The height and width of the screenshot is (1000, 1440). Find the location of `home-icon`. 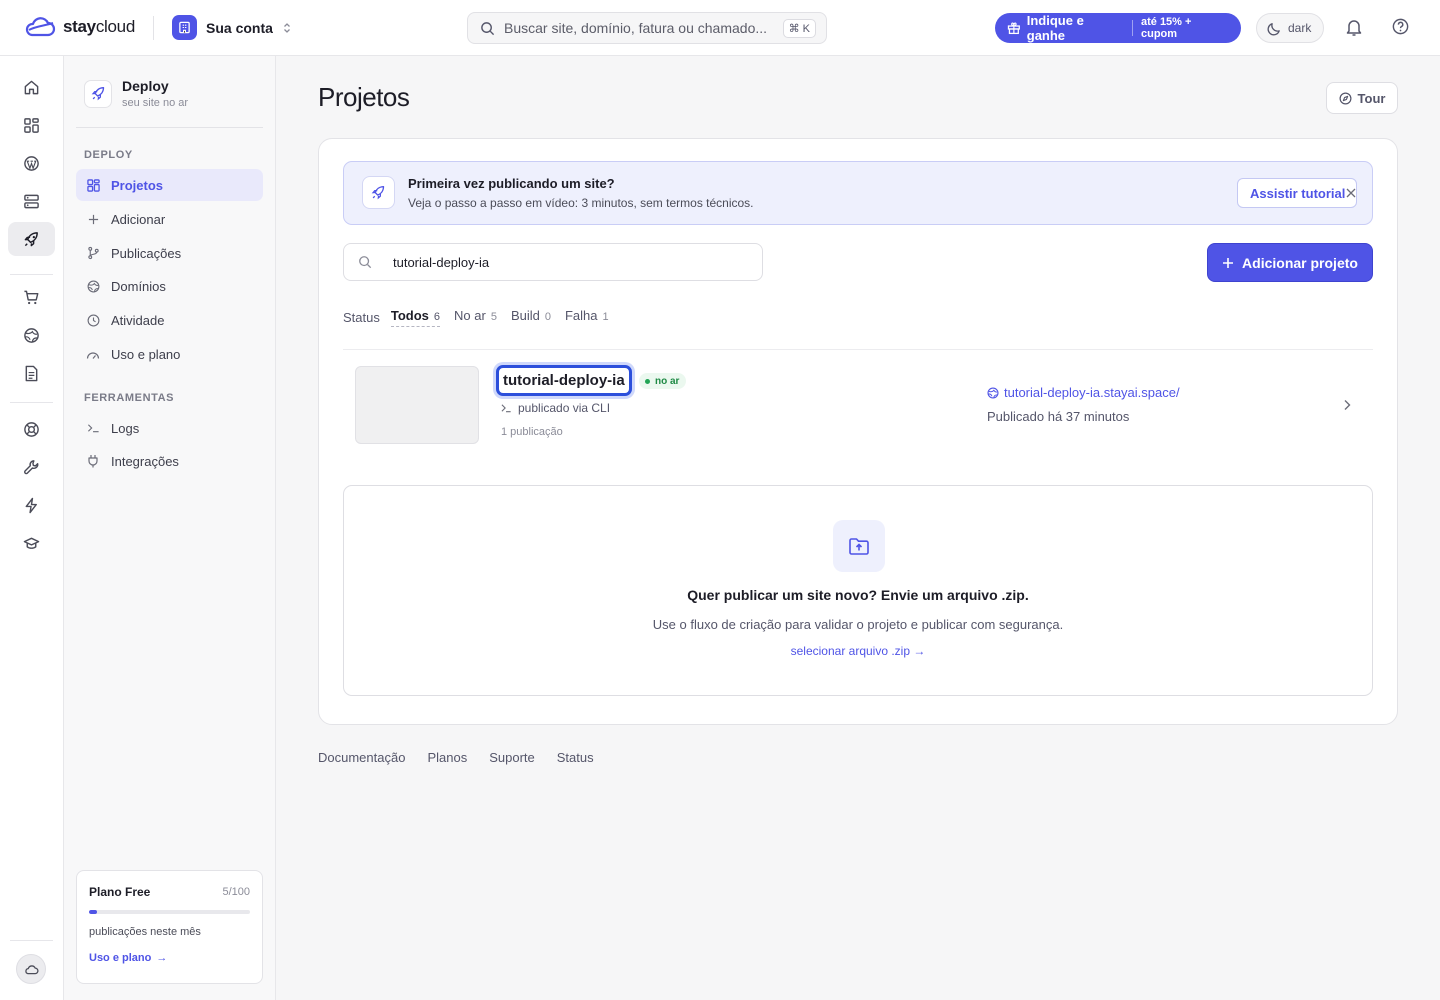

home-icon is located at coordinates (31, 87).